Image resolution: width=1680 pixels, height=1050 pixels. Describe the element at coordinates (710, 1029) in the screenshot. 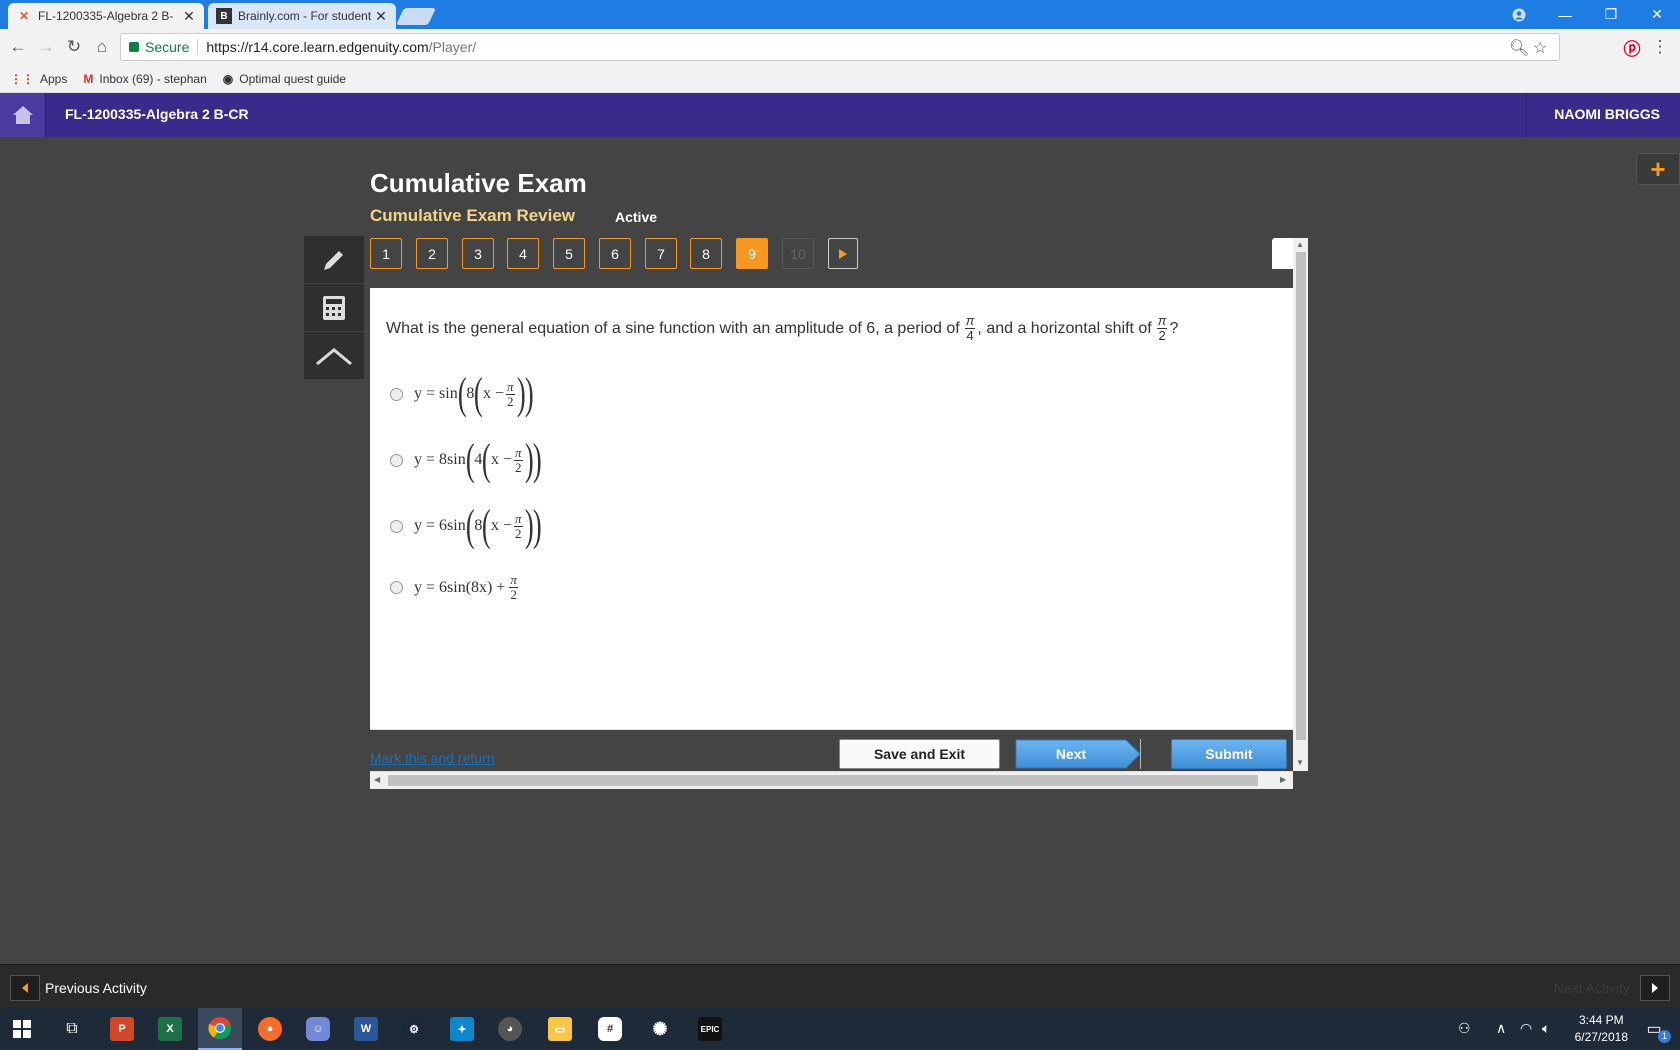

I see `epic-games-icon: EPIC` at that location.